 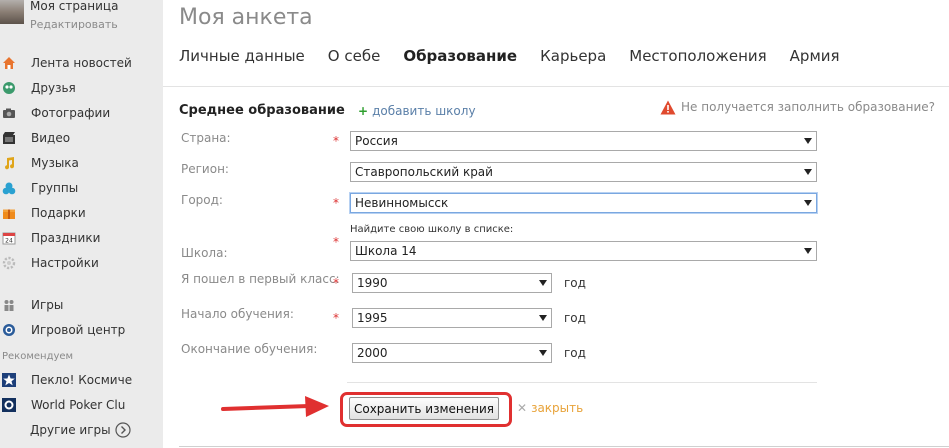 I want to click on gift-icon, so click(x=9, y=213).